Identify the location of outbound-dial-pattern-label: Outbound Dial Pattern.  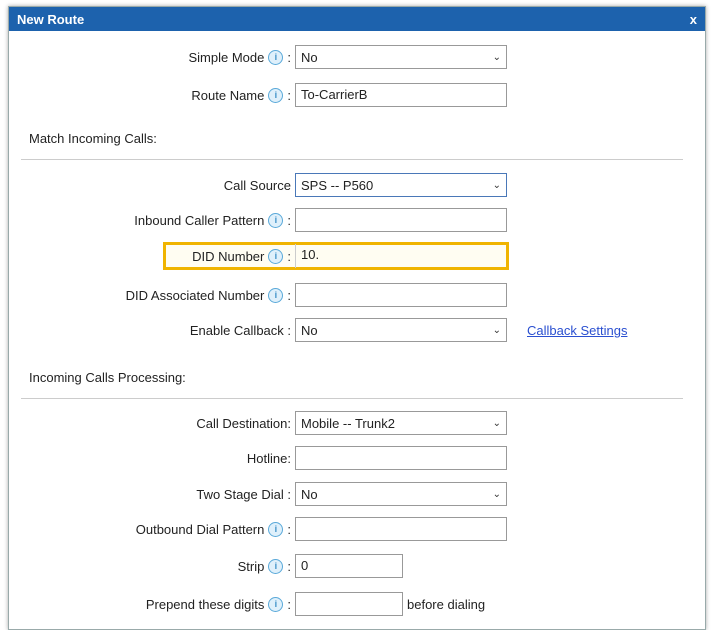
(200, 529).